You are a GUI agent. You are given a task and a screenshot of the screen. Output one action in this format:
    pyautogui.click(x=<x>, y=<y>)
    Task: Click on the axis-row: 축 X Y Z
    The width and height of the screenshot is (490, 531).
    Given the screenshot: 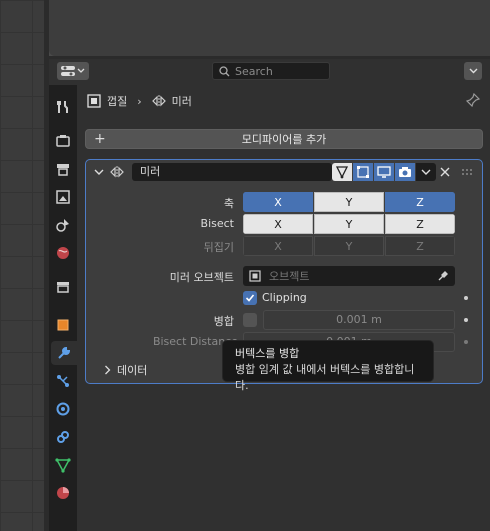 What is the action you would take?
    pyautogui.click(x=284, y=202)
    